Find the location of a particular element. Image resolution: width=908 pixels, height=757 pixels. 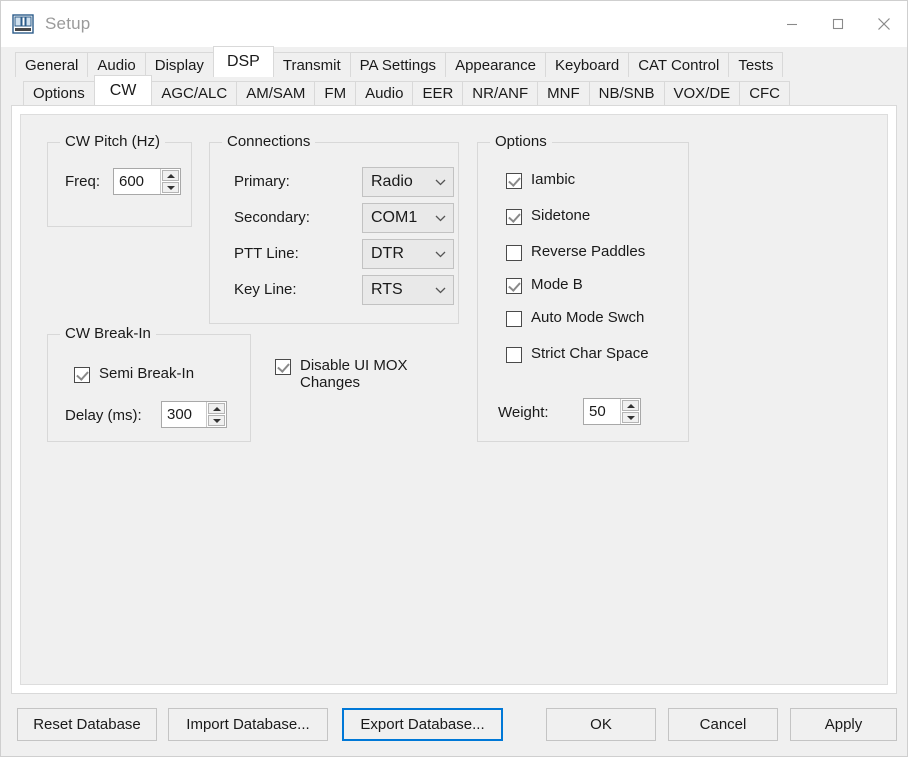

checkbox-auto-mode-swch-box is located at coordinates (514, 319).